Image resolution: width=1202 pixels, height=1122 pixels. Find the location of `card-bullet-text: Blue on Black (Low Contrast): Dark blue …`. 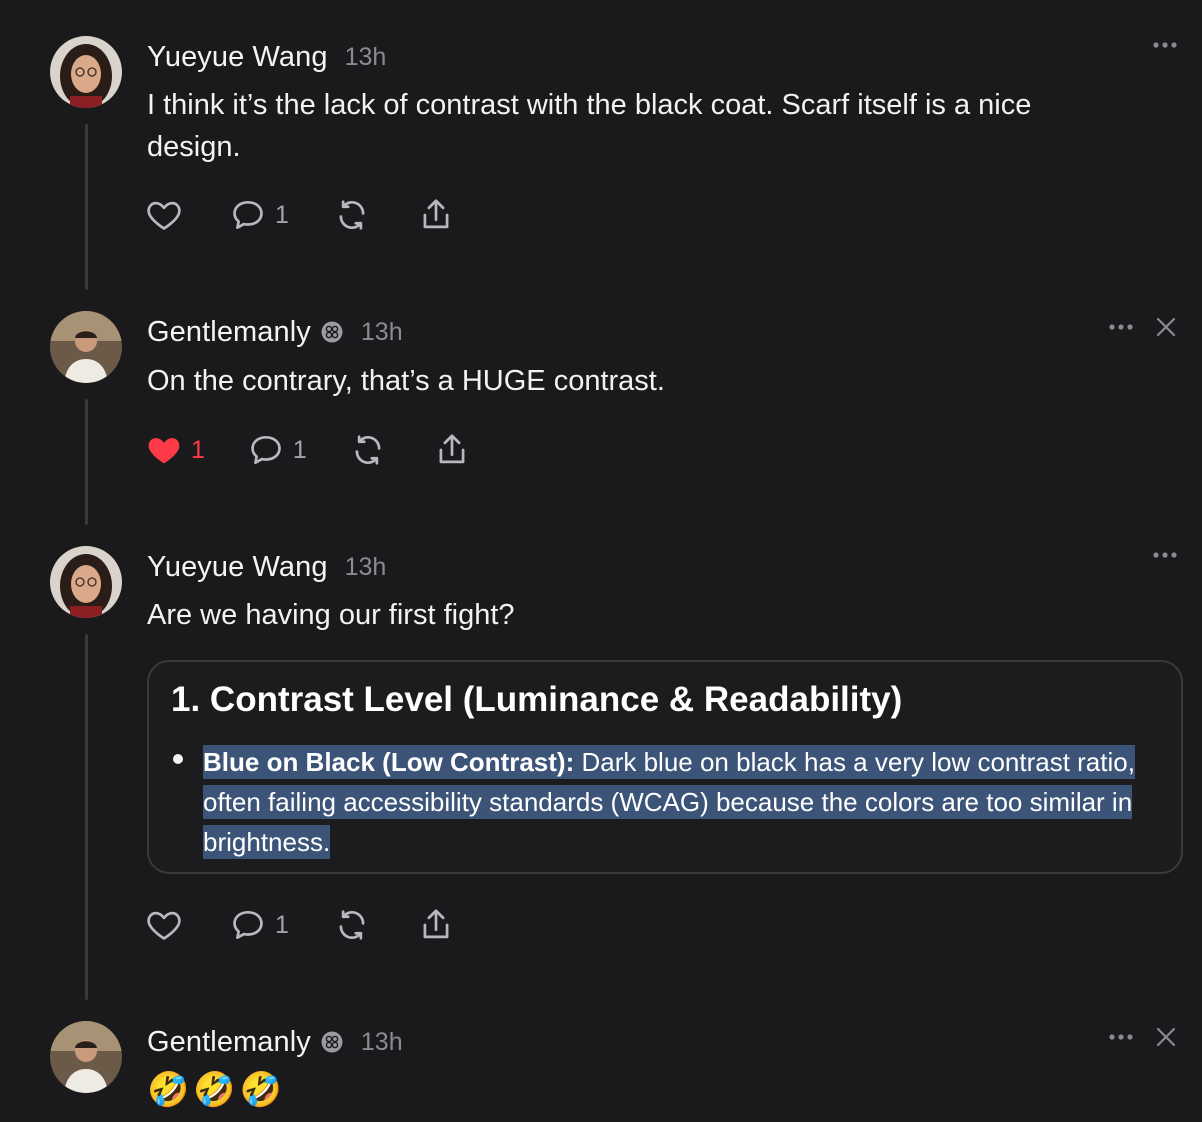

card-bullet-text: Blue on Black (Low Contrast): Dark blue … is located at coordinates (683, 802).